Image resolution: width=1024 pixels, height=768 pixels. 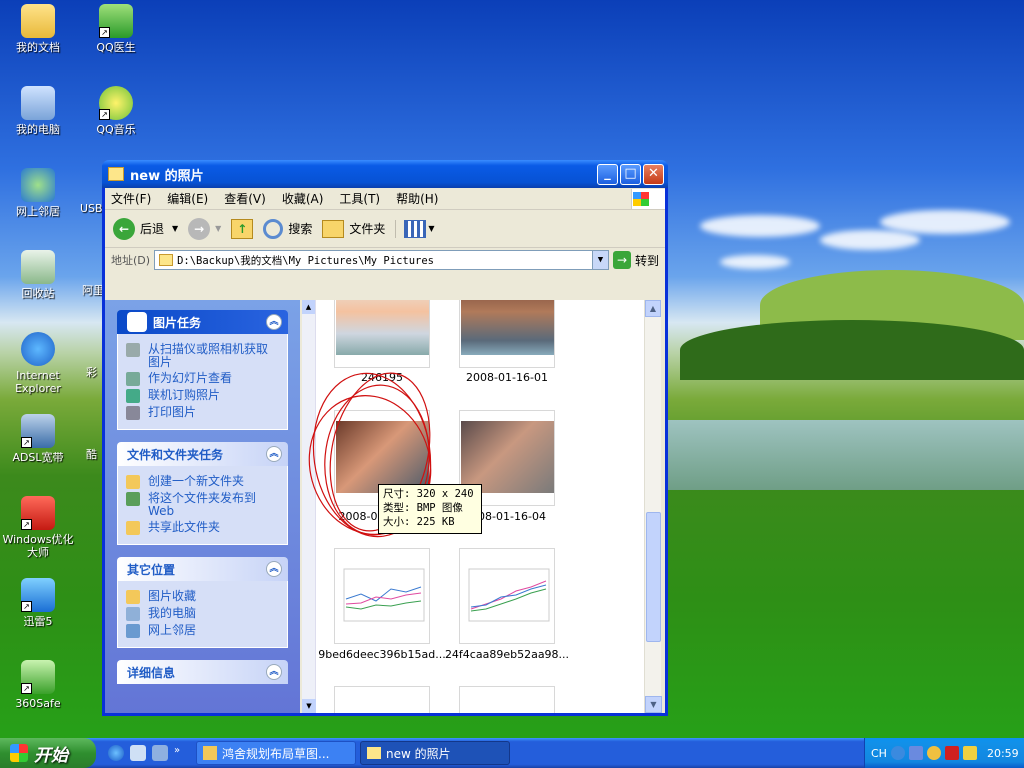 What do you see at coordinates (202, 569) in the screenshot?
I see `panel-header: 其它位置 ︽` at bounding box center [202, 569].